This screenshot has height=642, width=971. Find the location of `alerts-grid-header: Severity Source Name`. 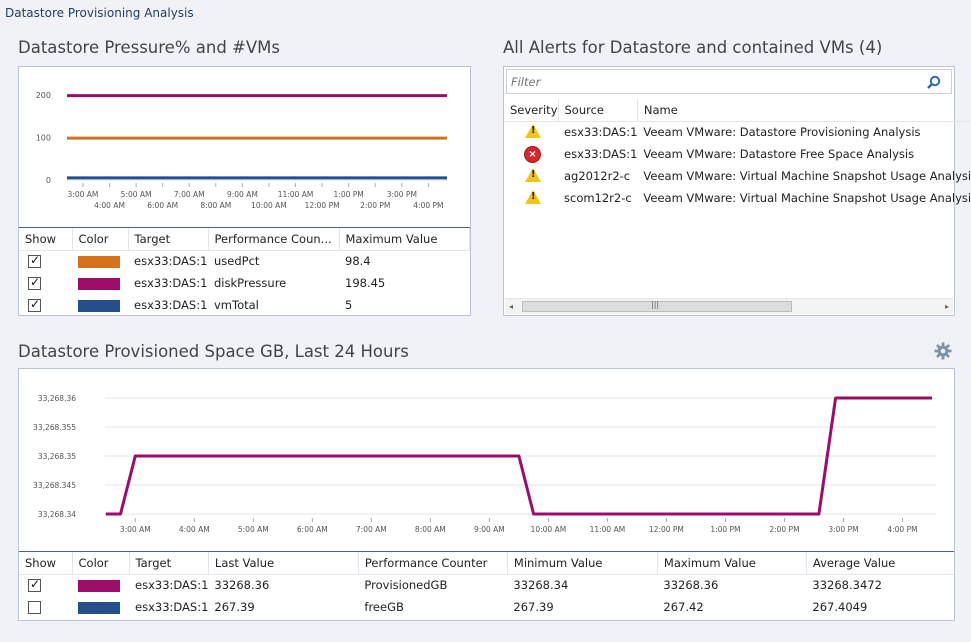

alerts-grid-header: Severity Source Name is located at coordinates (737, 110).